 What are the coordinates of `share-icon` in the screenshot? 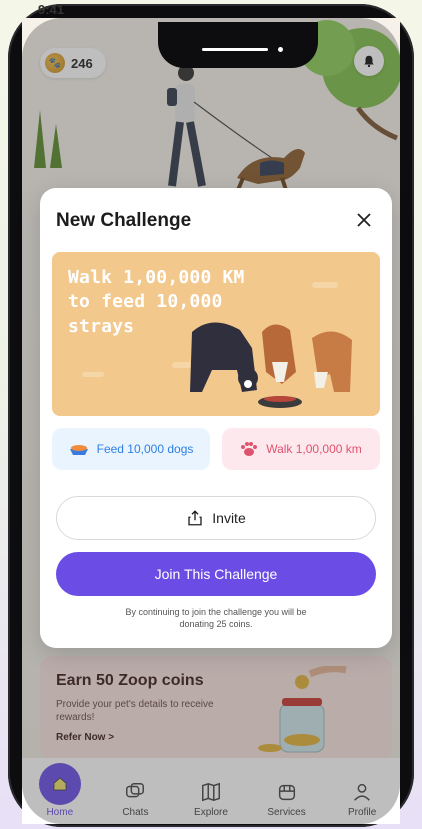 It's located at (195, 518).